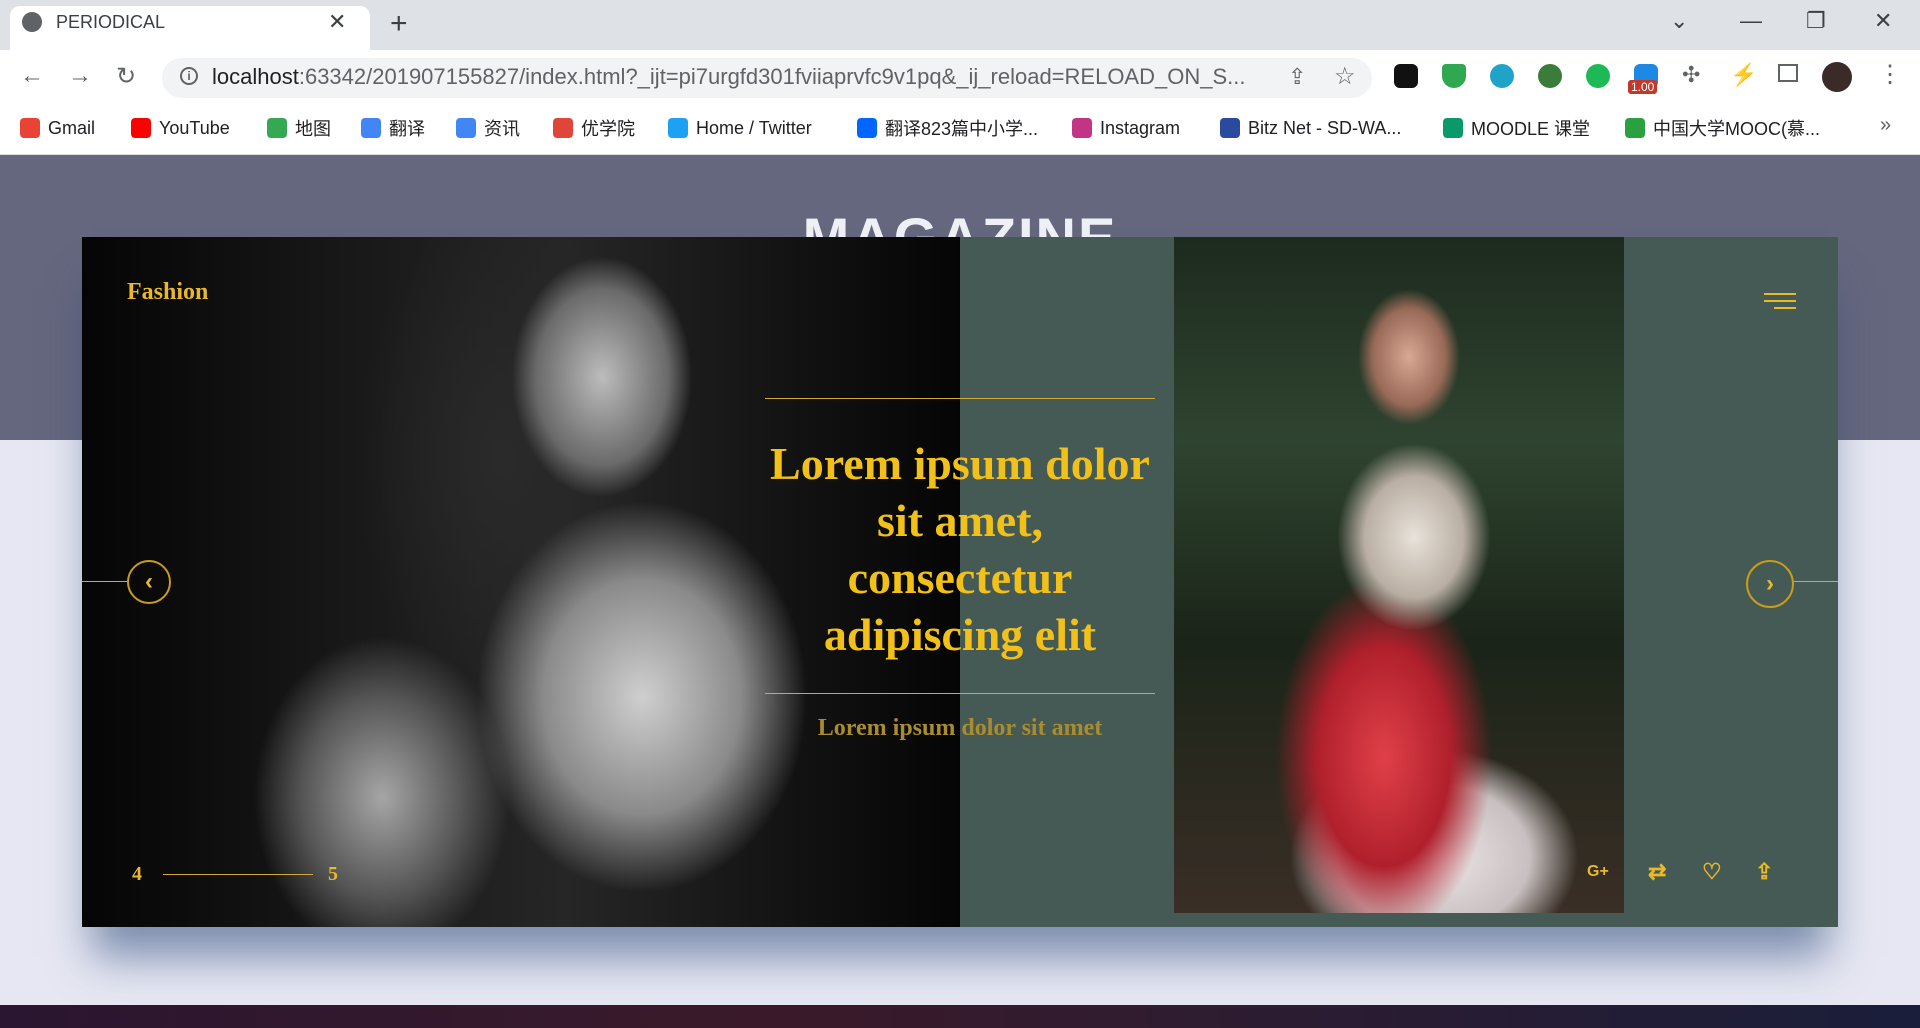 The image size is (1920, 1028). Describe the element at coordinates (1082, 128) in the screenshot. I see `instagram-icon` at that location.